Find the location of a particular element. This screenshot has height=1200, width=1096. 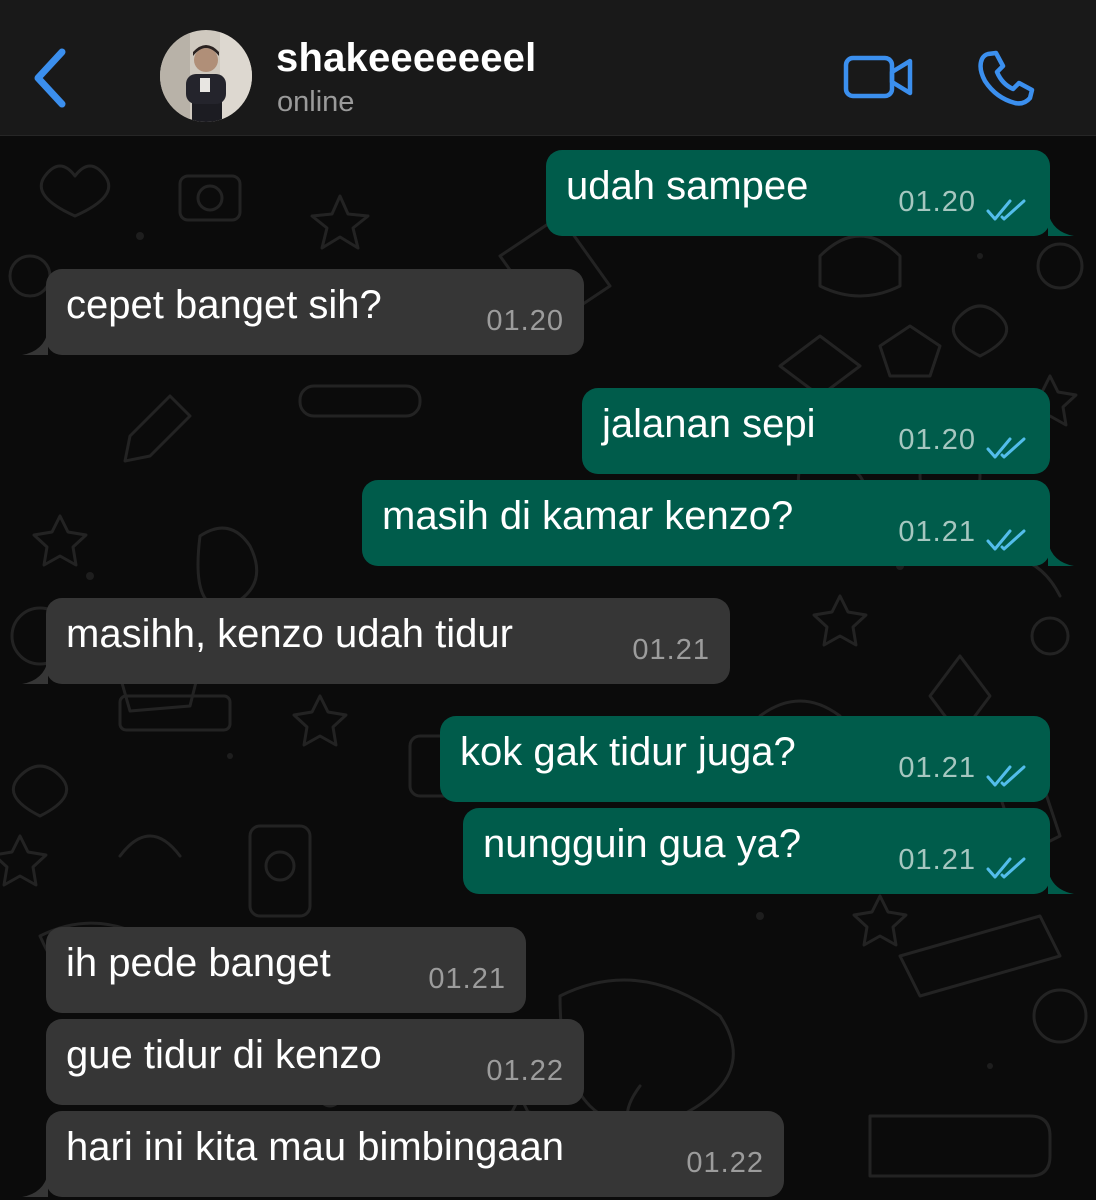

message-outgoing: kok gak tidur juga? 01.21 is located at coordinates (745, 759).